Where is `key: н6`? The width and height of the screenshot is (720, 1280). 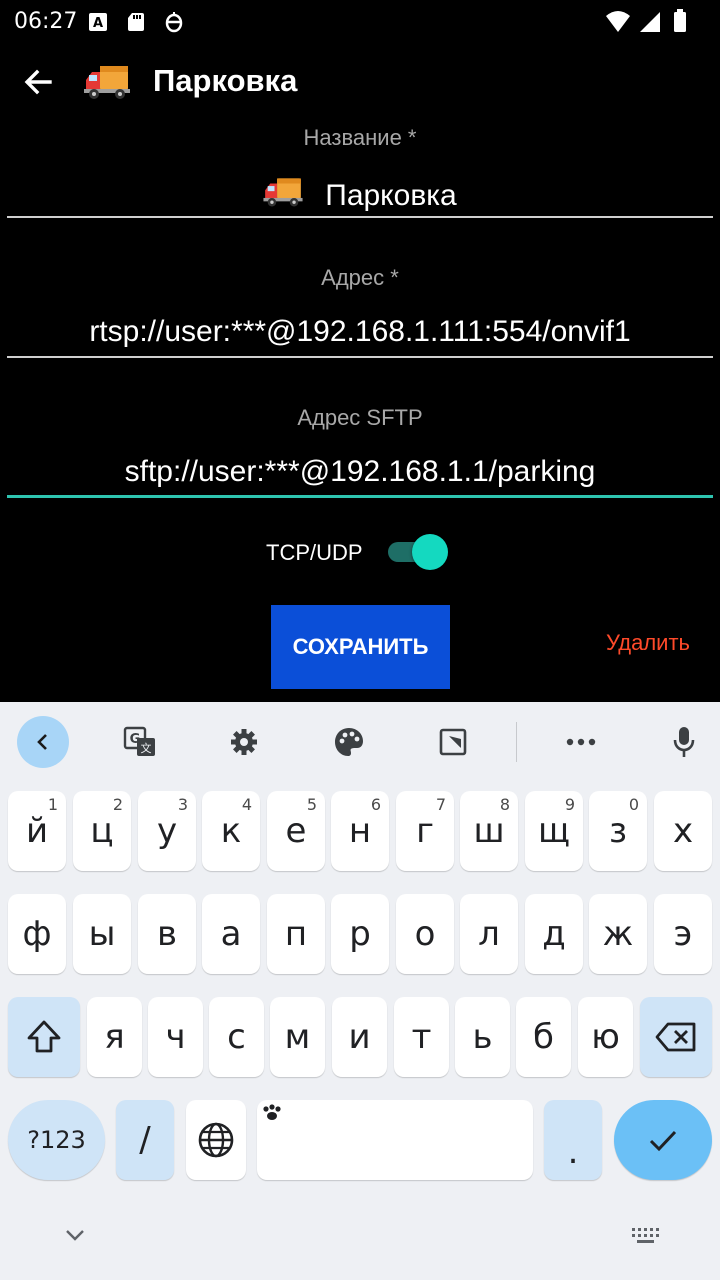 key: н6 is located at coordinates (360, 831).